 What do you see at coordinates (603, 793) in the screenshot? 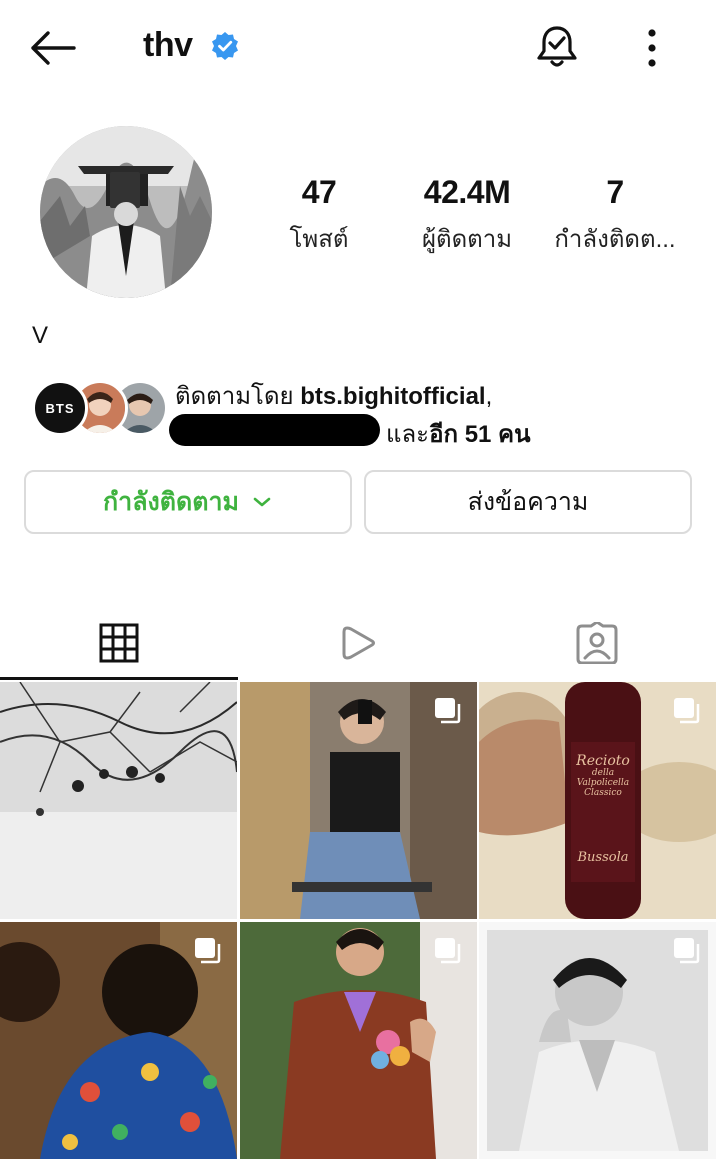
I see `wine-label-line: Classico` at bounding box center [603, 793].